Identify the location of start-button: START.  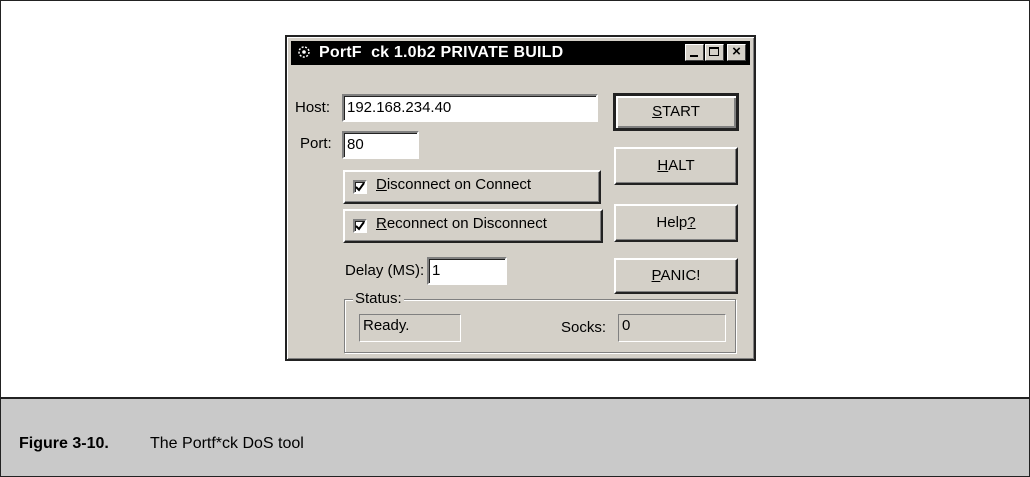
(676, 112).